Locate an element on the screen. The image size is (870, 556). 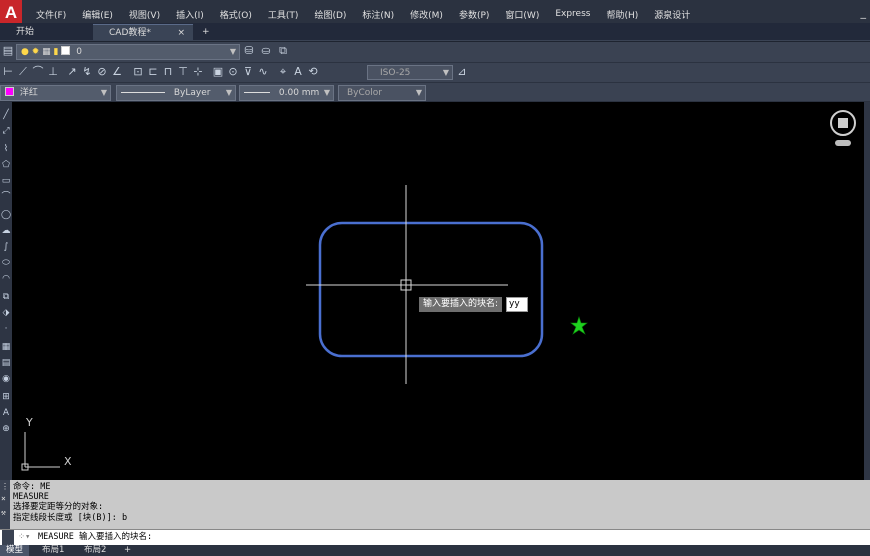
close-icon: × is located at coordinates (3, 498).